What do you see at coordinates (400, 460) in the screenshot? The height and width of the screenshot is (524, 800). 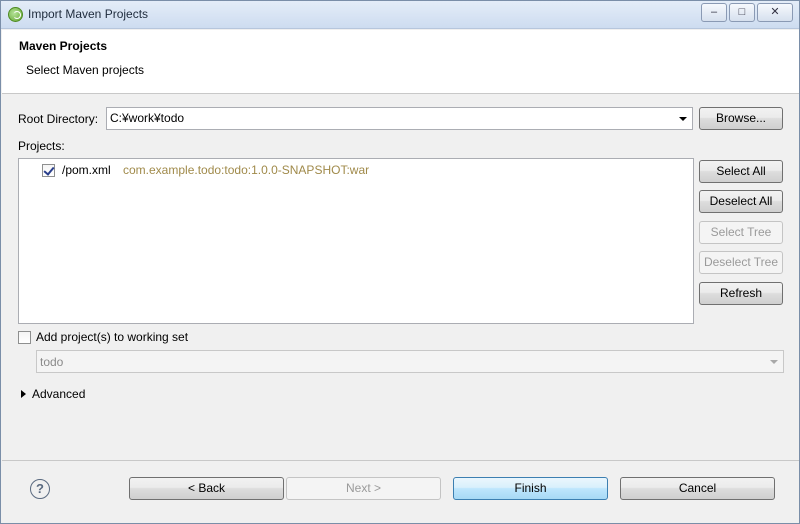 I see `footer-divider` at bounding box center [400, 460].